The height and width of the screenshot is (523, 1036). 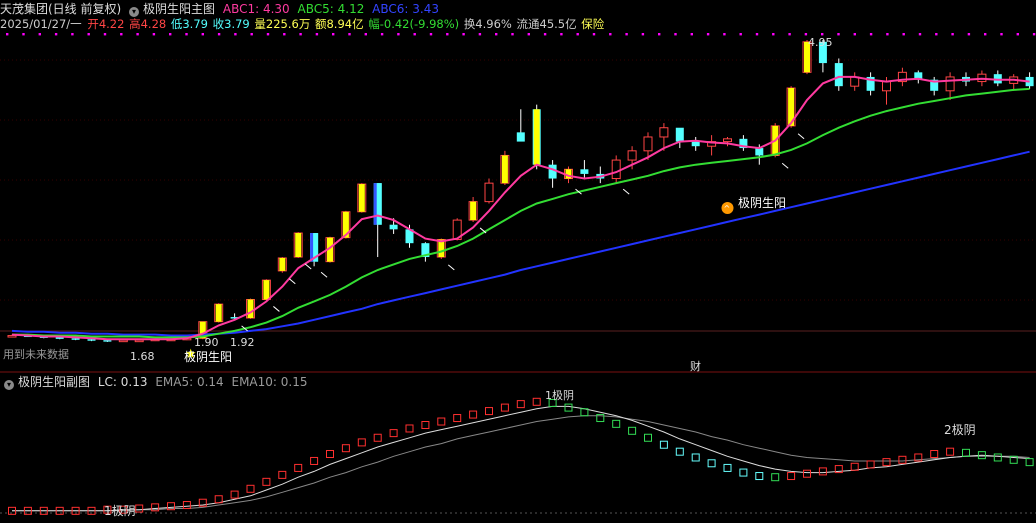 I want to click on sub-indicator-menu-icon: ▾, so click(x=9, y=385).